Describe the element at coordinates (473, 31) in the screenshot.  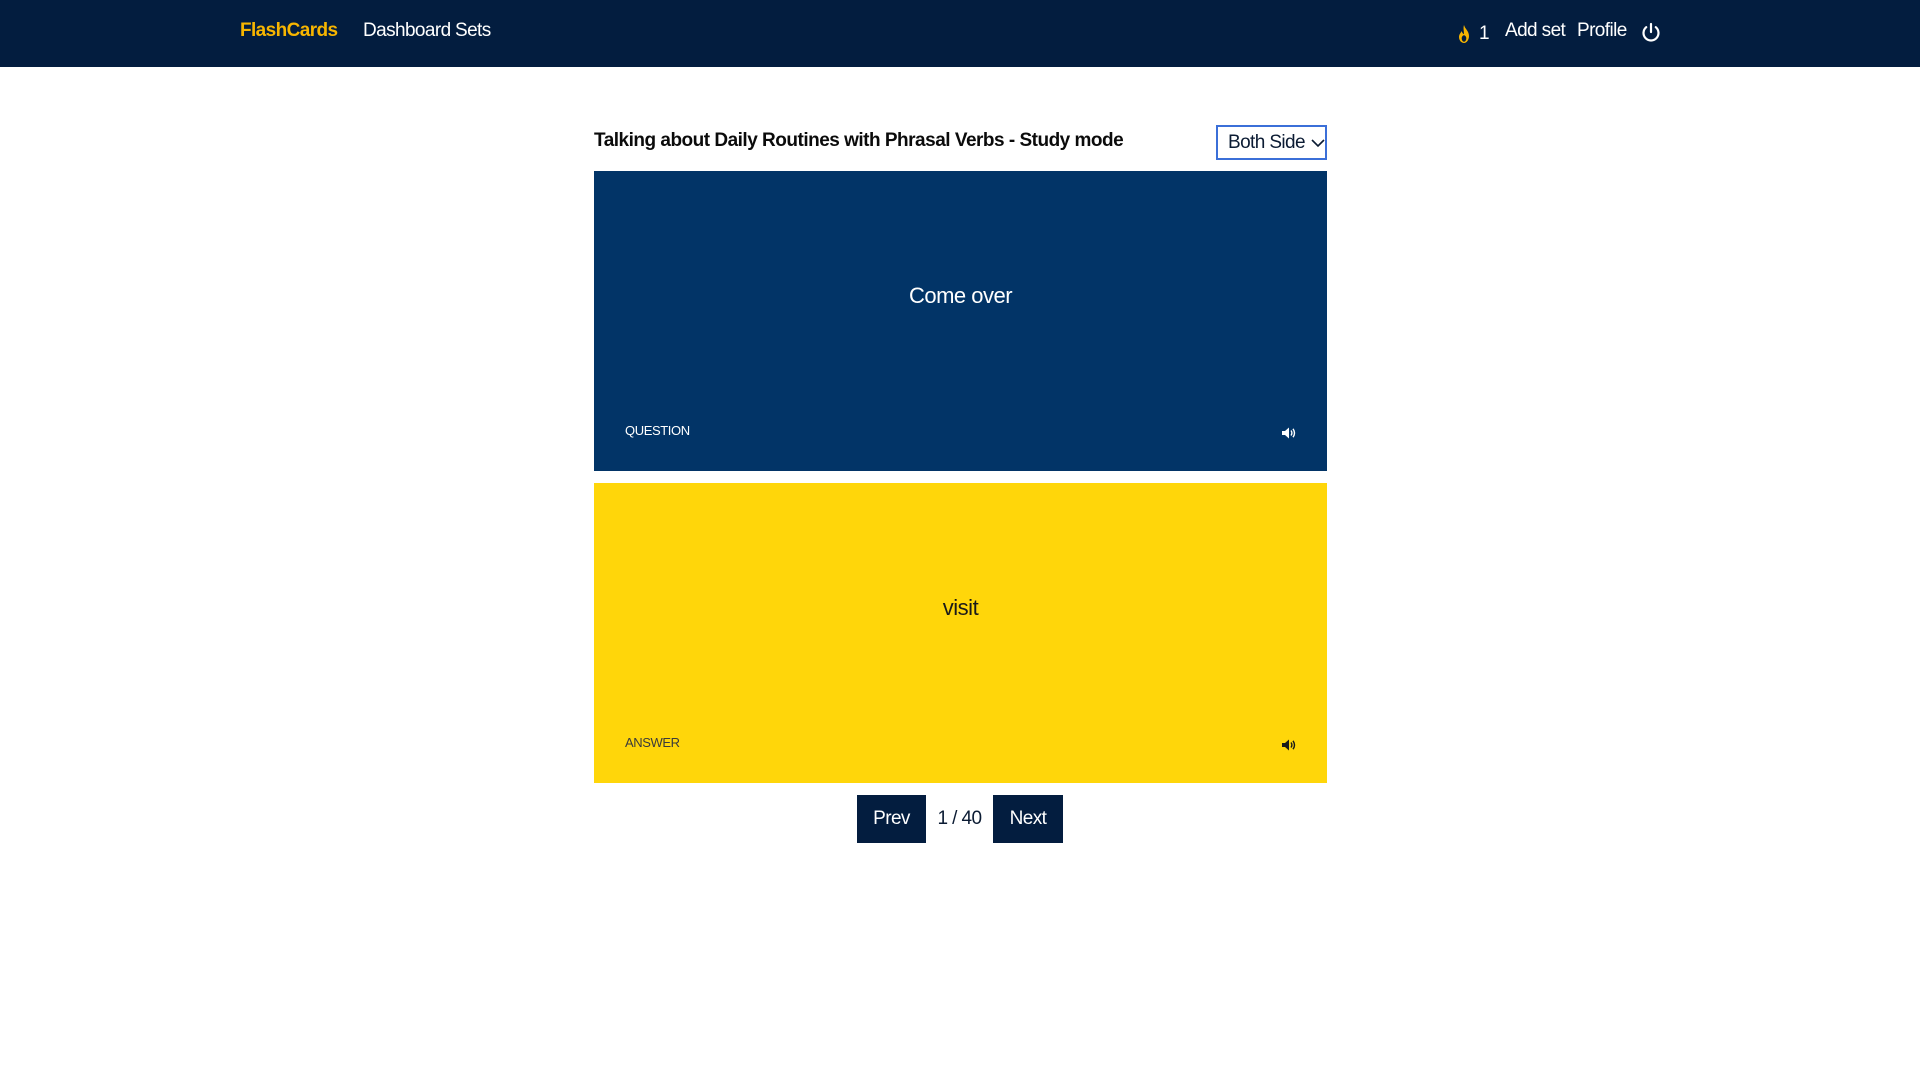
I see `nav-sets-link: Sets` at that location.